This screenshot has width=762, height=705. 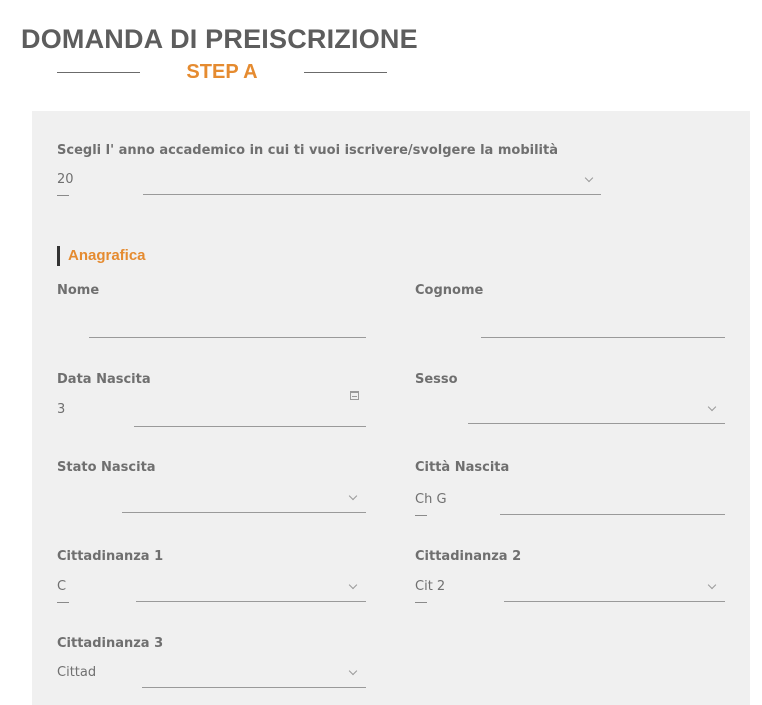 I want to click on section-title: Anagrafica, so click(x=107, y=255).